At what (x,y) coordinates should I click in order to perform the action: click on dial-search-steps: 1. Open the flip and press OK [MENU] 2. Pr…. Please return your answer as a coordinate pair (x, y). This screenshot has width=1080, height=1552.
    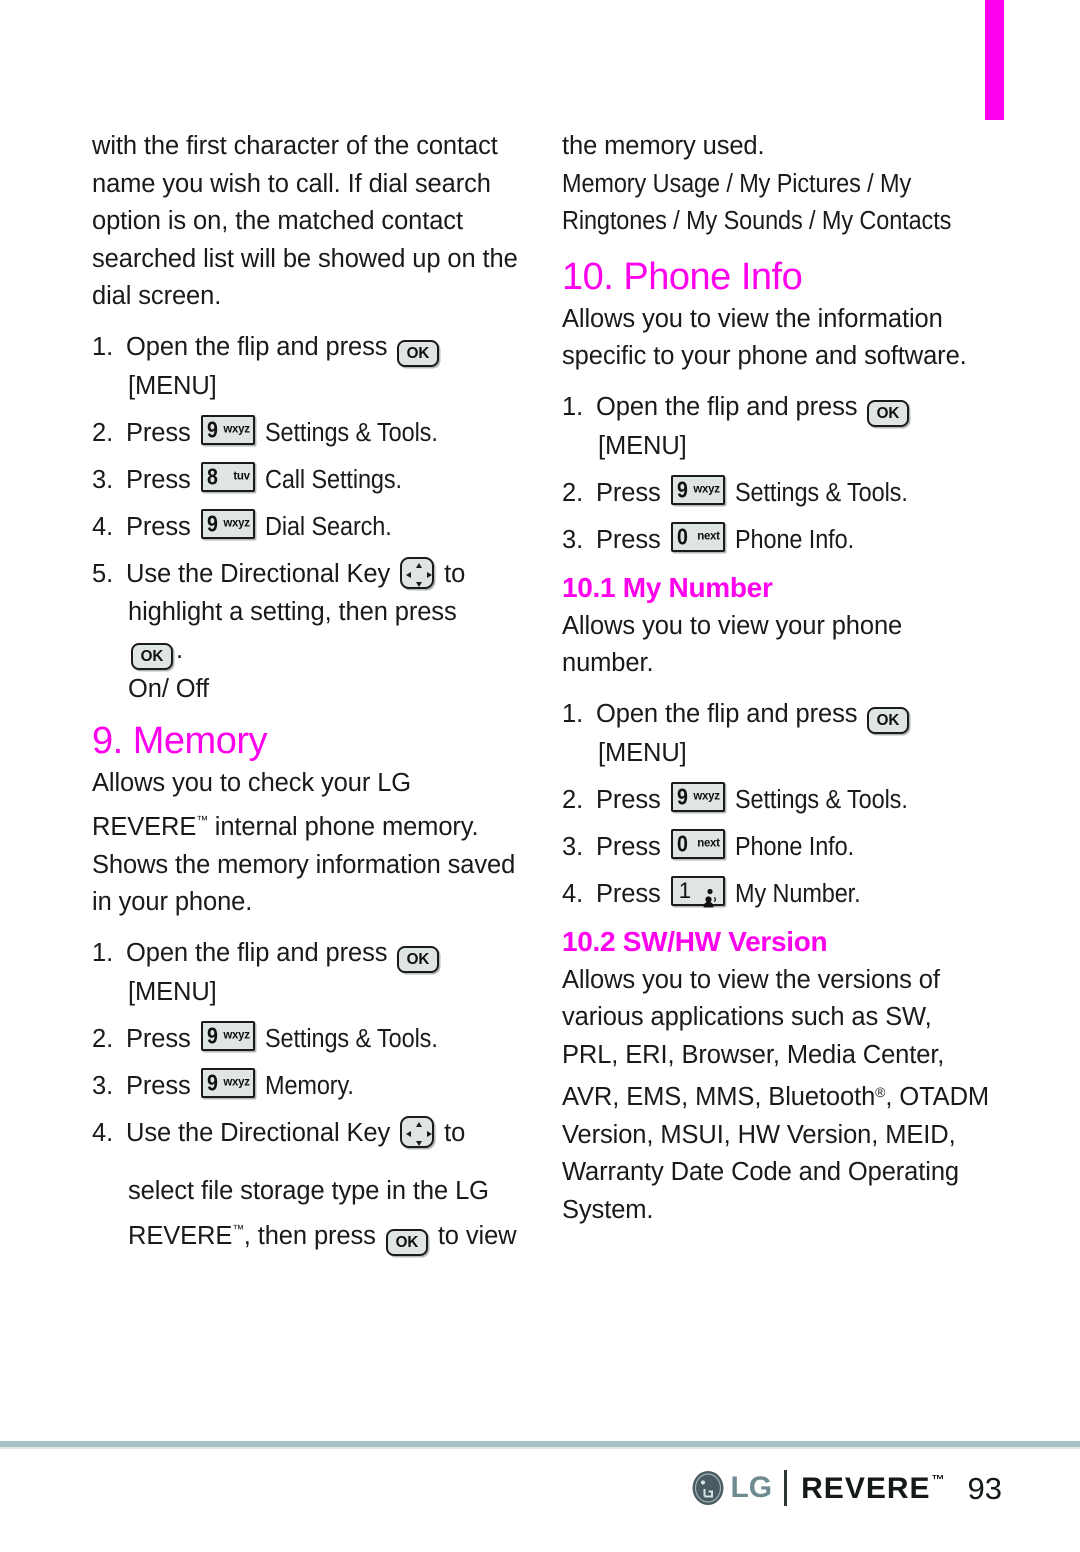
    Looking at the image, I should click on (308, 518).